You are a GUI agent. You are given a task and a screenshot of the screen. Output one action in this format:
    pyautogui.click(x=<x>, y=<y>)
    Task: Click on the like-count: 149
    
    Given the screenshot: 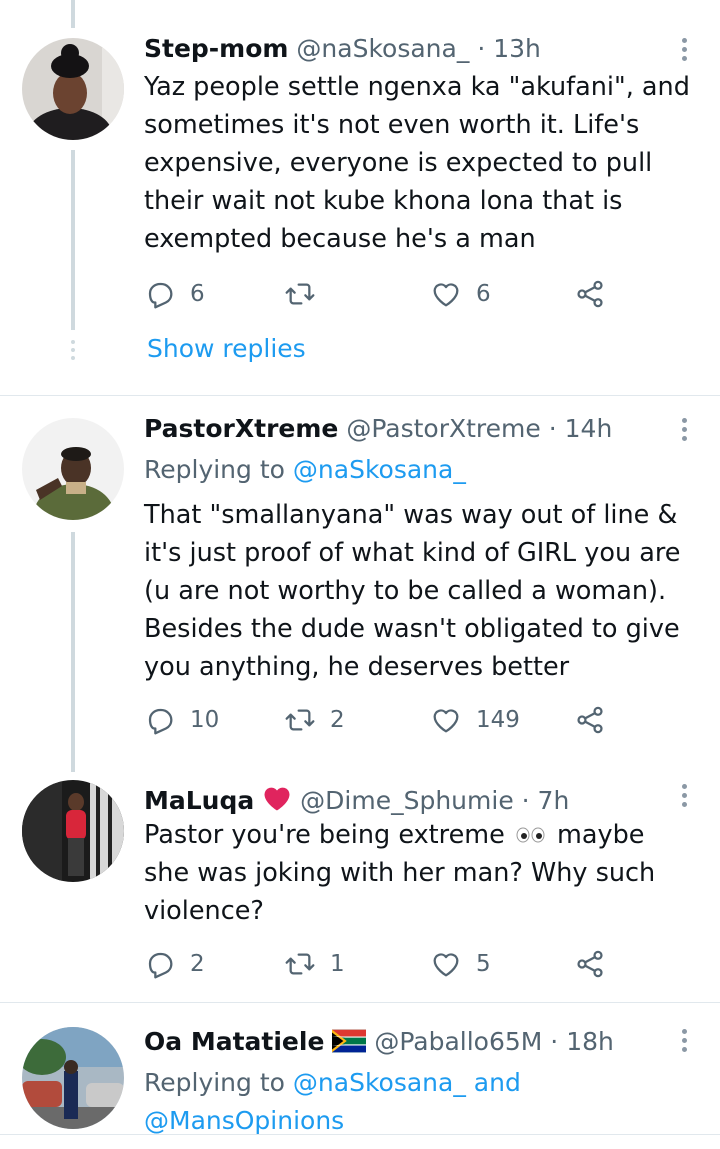 What is the action you would take?
    pyautogui.click(x=498, y=720)
    